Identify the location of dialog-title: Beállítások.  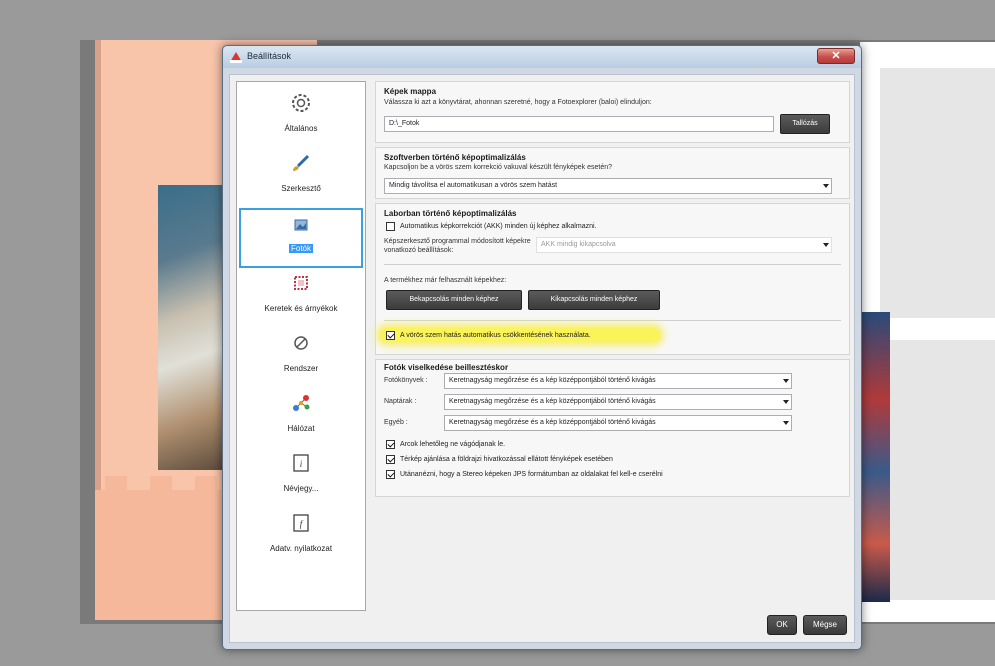
(269, 56).